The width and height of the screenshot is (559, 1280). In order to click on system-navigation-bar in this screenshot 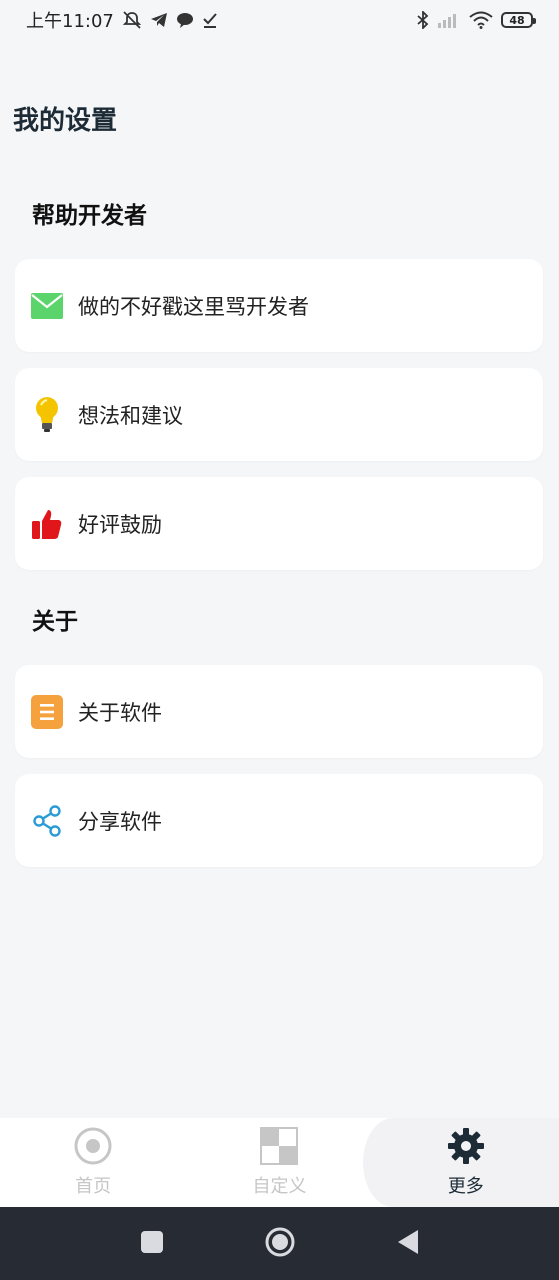, I will do `click(279, 1243)`.